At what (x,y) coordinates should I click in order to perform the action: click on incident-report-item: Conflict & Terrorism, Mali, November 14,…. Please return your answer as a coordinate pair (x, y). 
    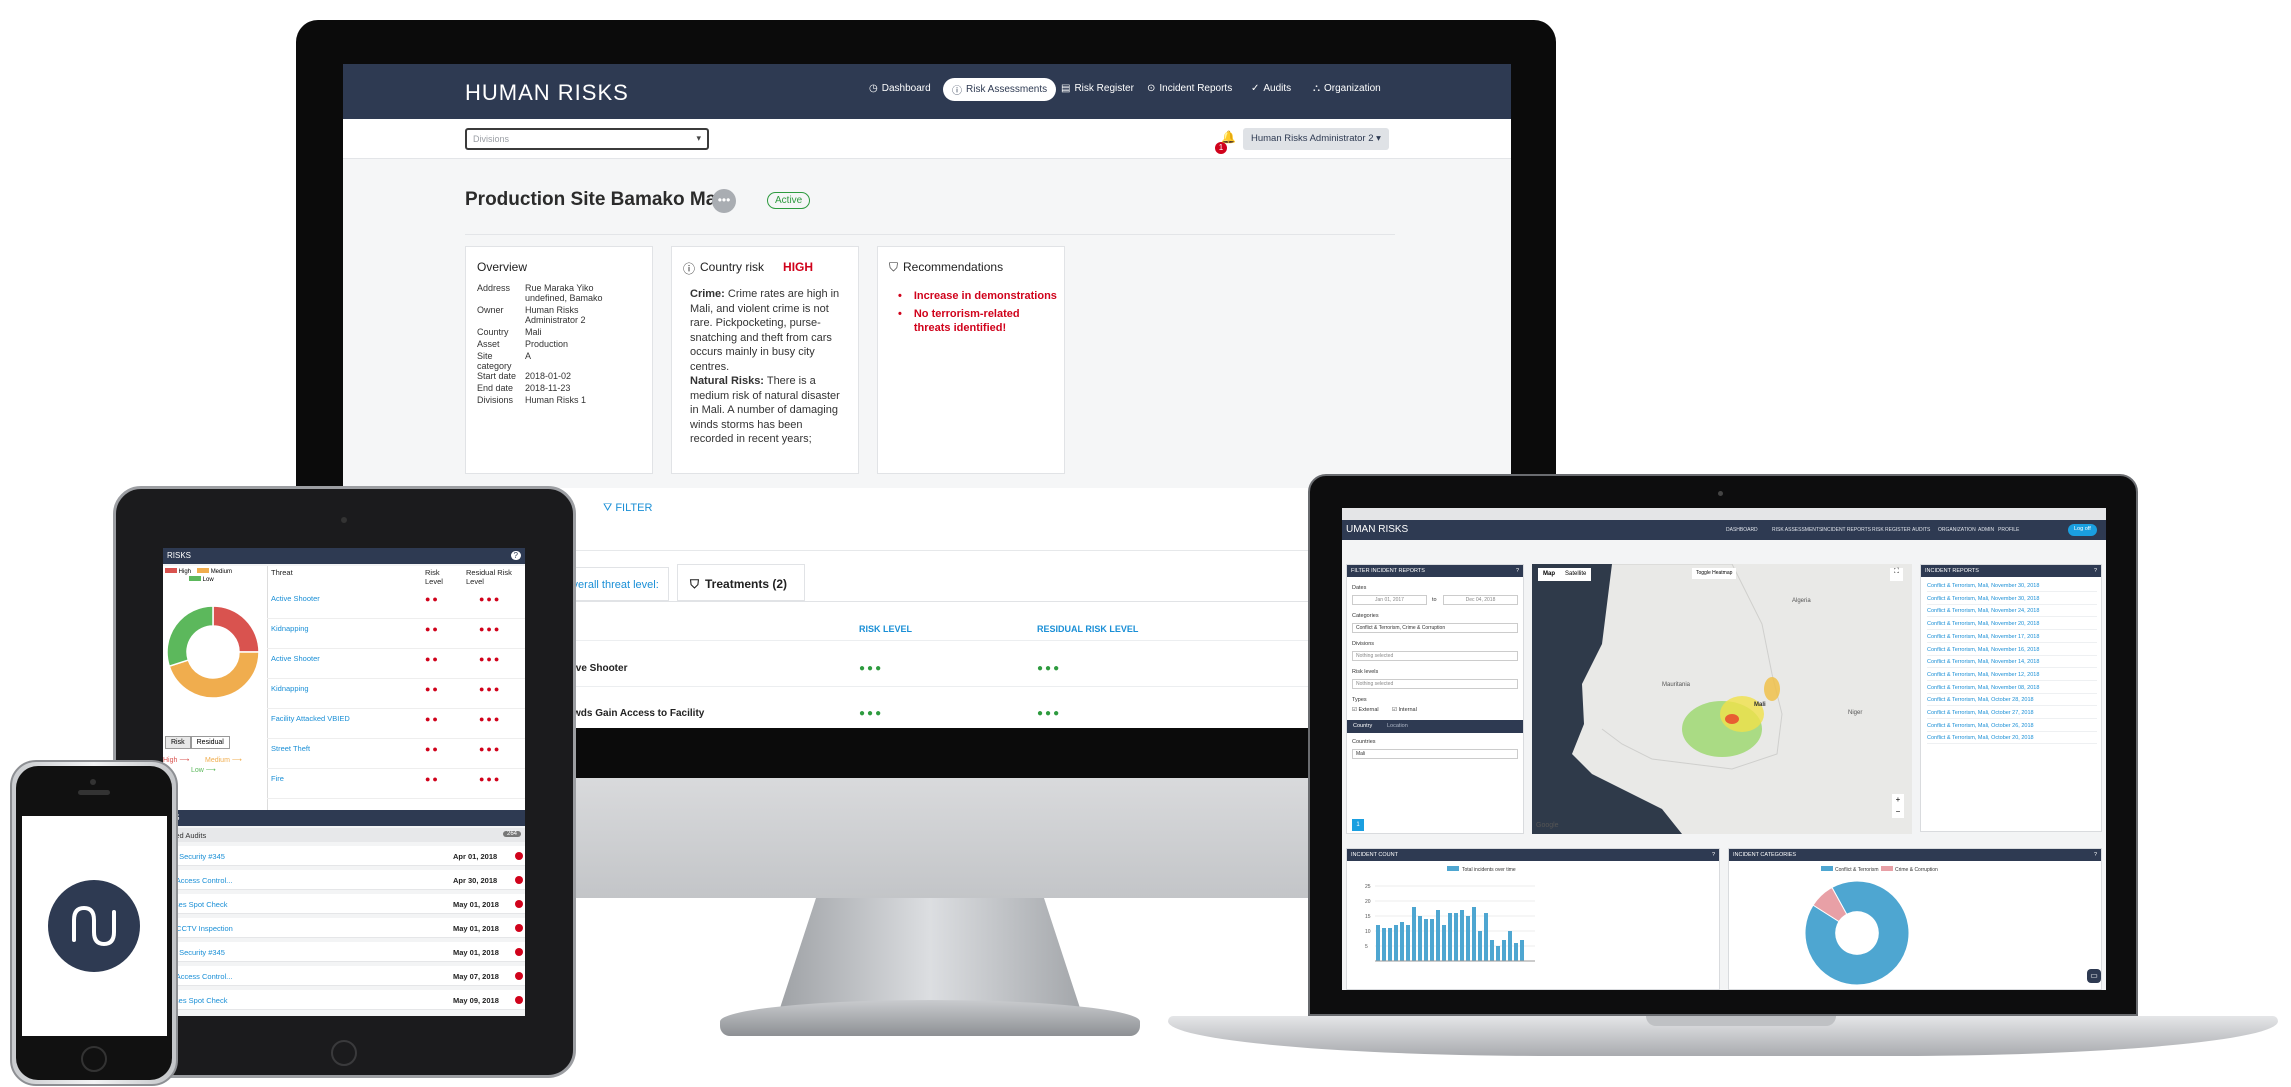
    Looking at the image, I should click on (2012, 664).